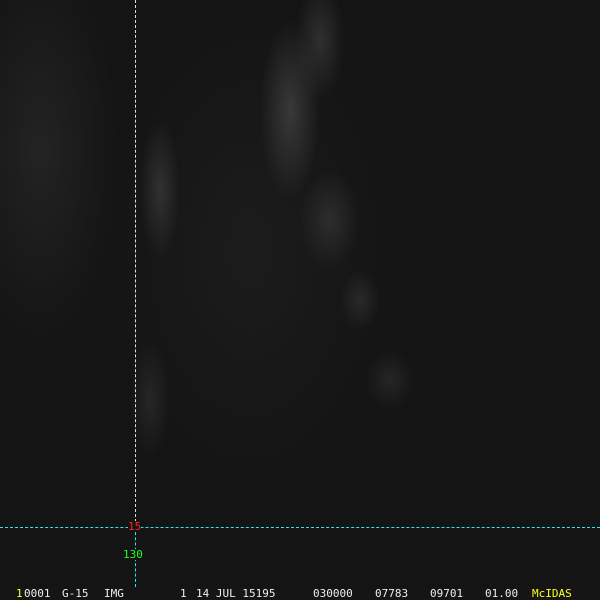 The width and height of the screenshot is (600, 600). What do you see at coordinates (333, 593) in the screenshot?
I see `time: 030000` at bounding box center [333, 593].